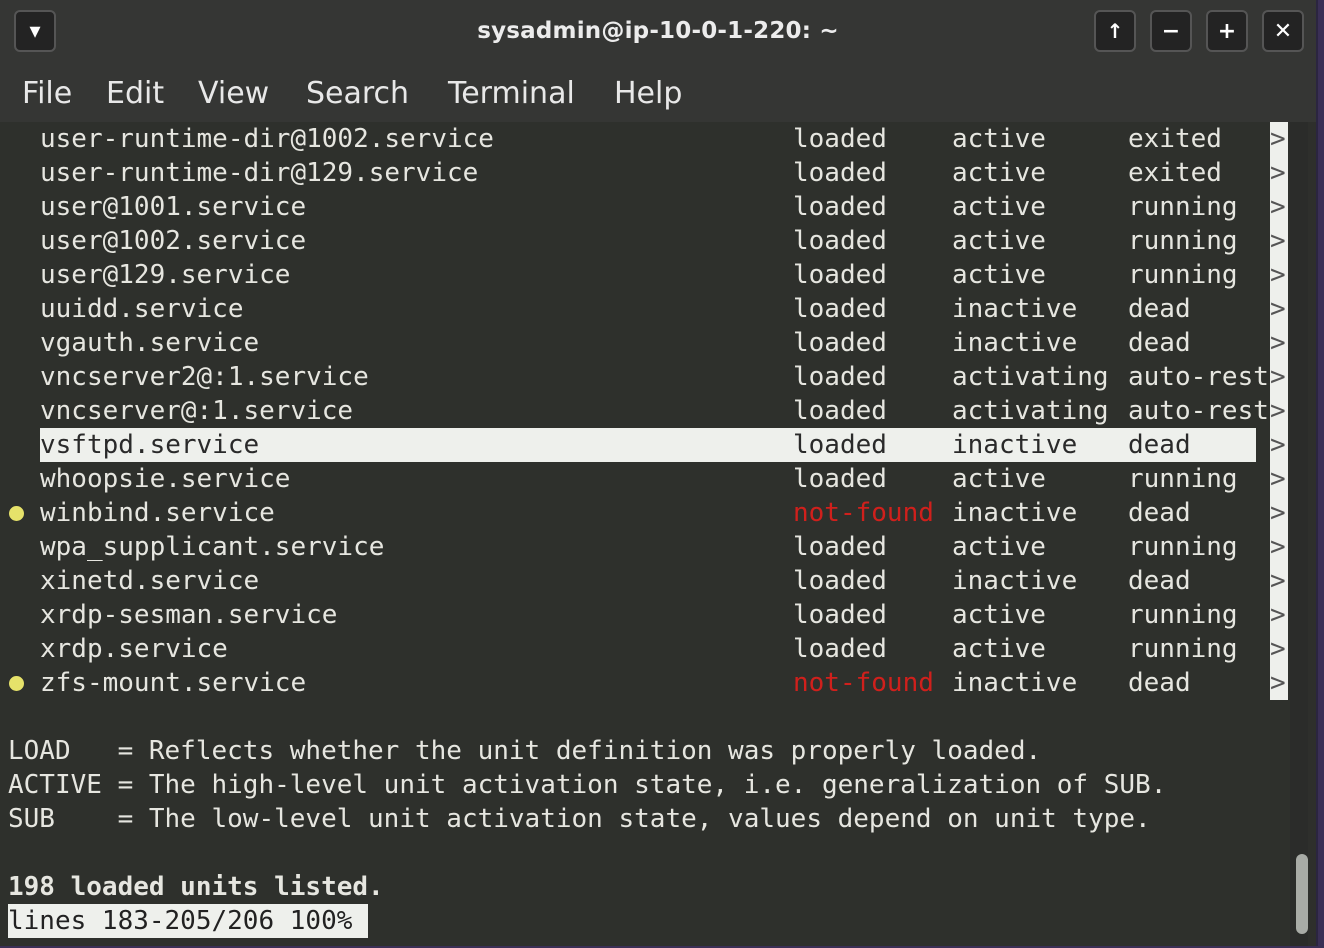  I want to click on unit-name: xrdp.service, so click(134, 649).